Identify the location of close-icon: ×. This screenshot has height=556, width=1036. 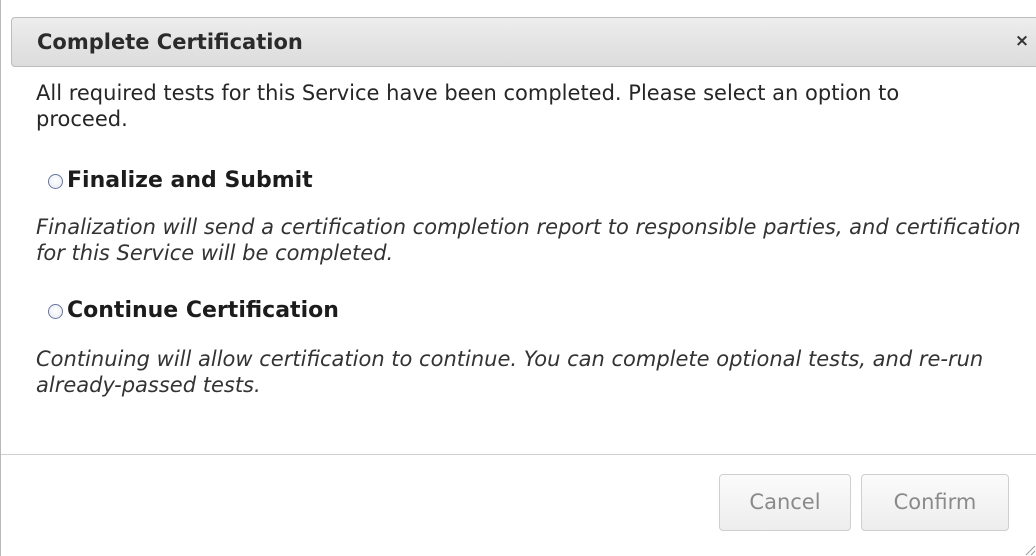
(1022, 41).